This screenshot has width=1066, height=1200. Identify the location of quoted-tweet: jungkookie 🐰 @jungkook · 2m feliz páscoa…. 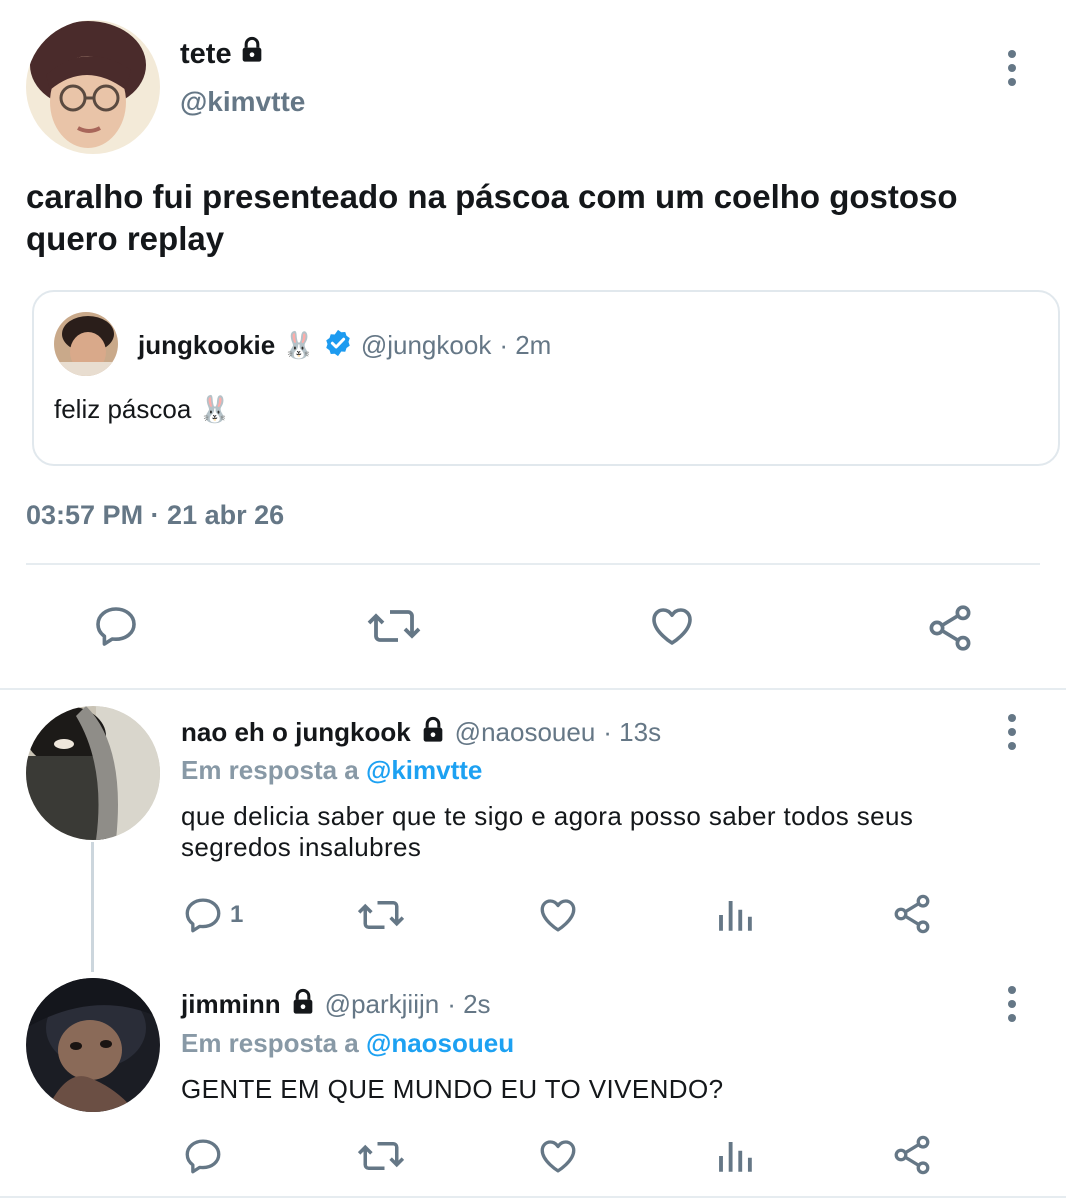
(546, 378).